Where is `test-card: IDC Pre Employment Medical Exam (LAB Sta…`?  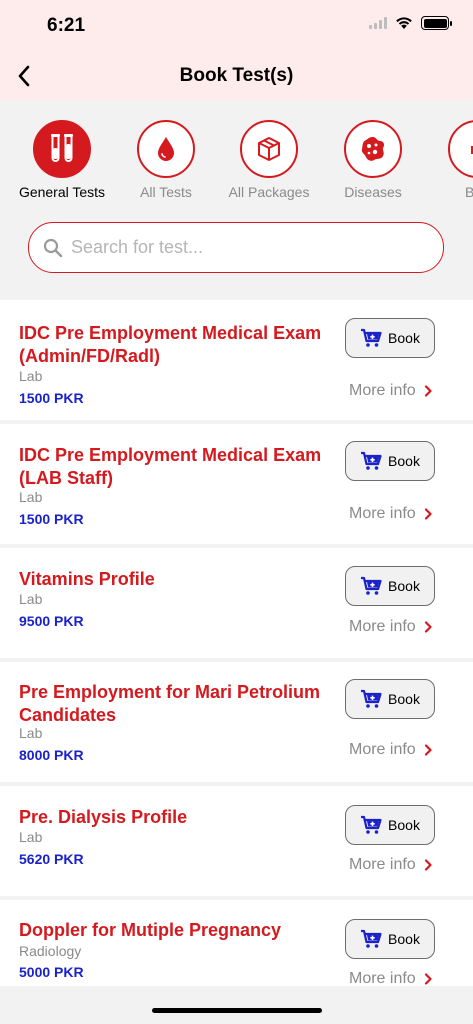 test-card: IDC Pre Employment Medical Exam (LAB Sta… is located at coordinates (236, 484).